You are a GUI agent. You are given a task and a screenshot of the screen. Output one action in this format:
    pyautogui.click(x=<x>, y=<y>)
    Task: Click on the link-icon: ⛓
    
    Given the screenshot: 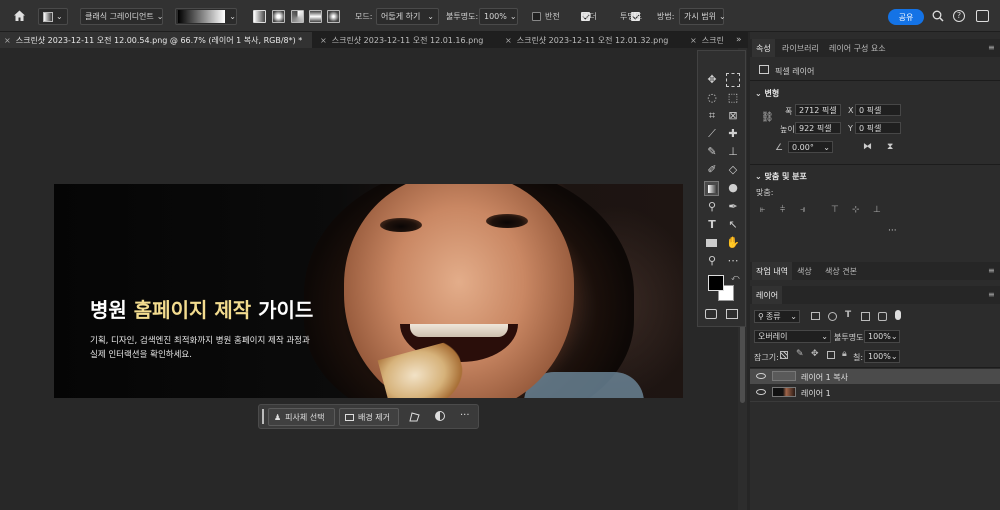 What is the action you would take?
    pyautogui.click(x=767, y=117)
    